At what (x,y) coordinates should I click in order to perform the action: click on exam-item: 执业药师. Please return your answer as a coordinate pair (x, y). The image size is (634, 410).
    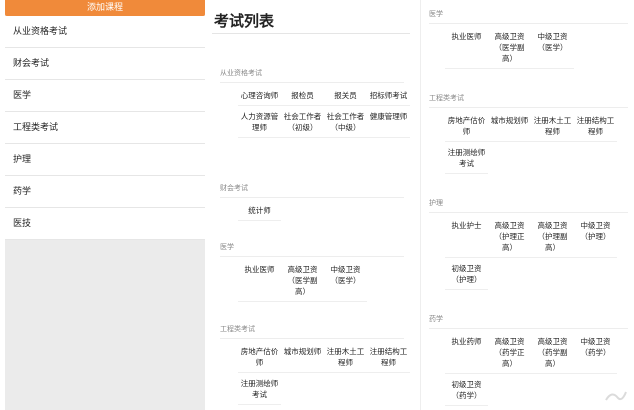
    Looking at the image, I should click on (466, 352).